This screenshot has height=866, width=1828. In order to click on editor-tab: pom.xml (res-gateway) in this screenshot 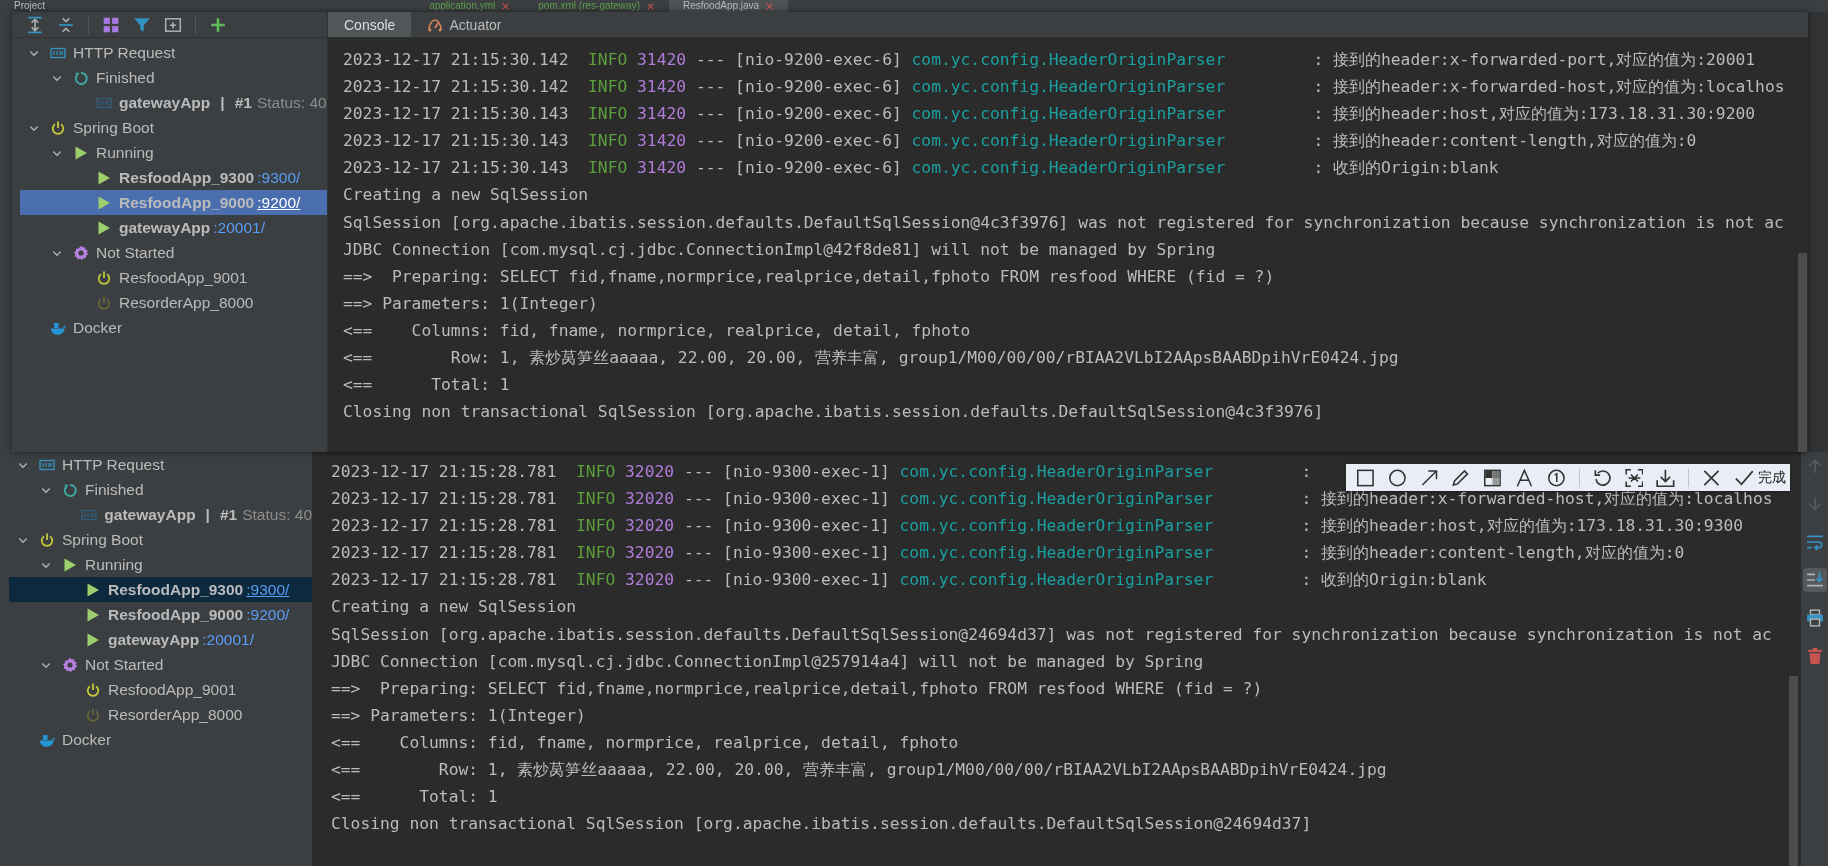, I will do `click(596, 6)`.